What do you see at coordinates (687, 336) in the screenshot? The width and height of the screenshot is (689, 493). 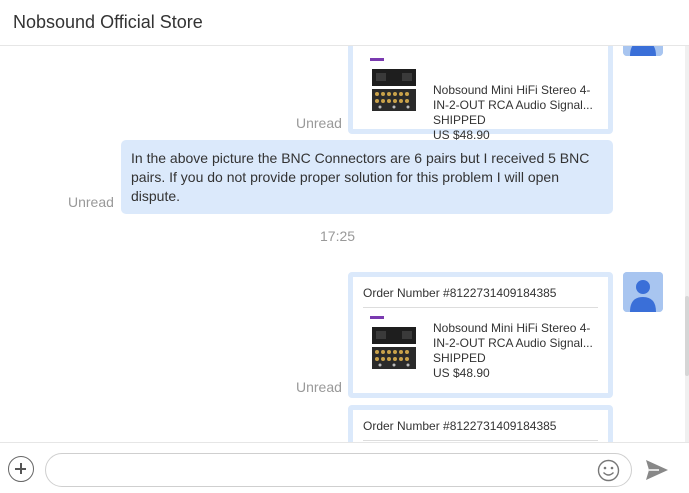 I see `scrollbar-thumb` at bounding box center [687, 336].